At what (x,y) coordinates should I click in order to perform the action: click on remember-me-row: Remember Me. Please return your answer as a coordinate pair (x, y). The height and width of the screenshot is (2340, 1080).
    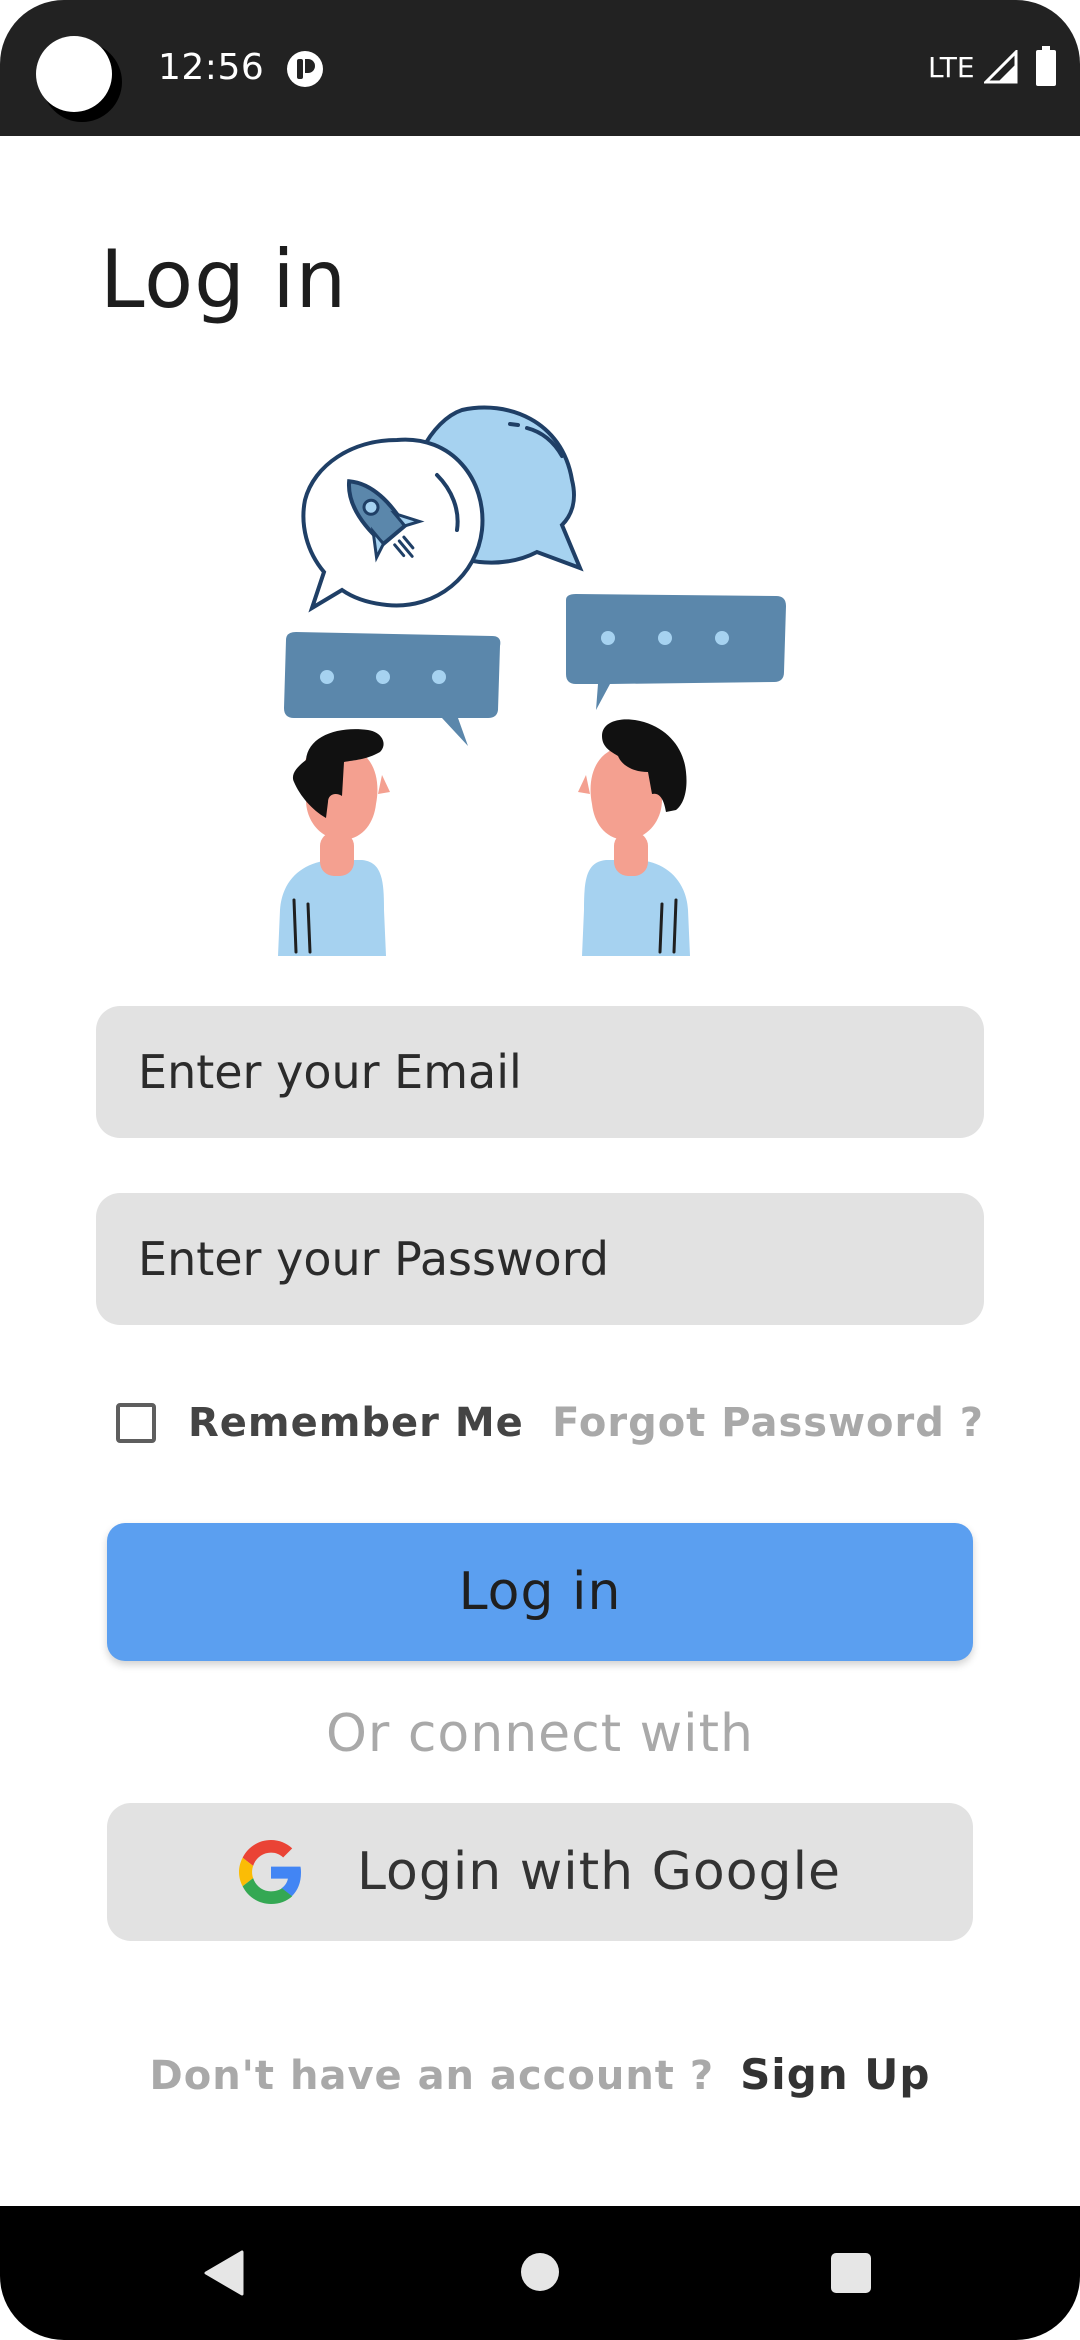
    Looking at the image, I should click on (320, 1423).